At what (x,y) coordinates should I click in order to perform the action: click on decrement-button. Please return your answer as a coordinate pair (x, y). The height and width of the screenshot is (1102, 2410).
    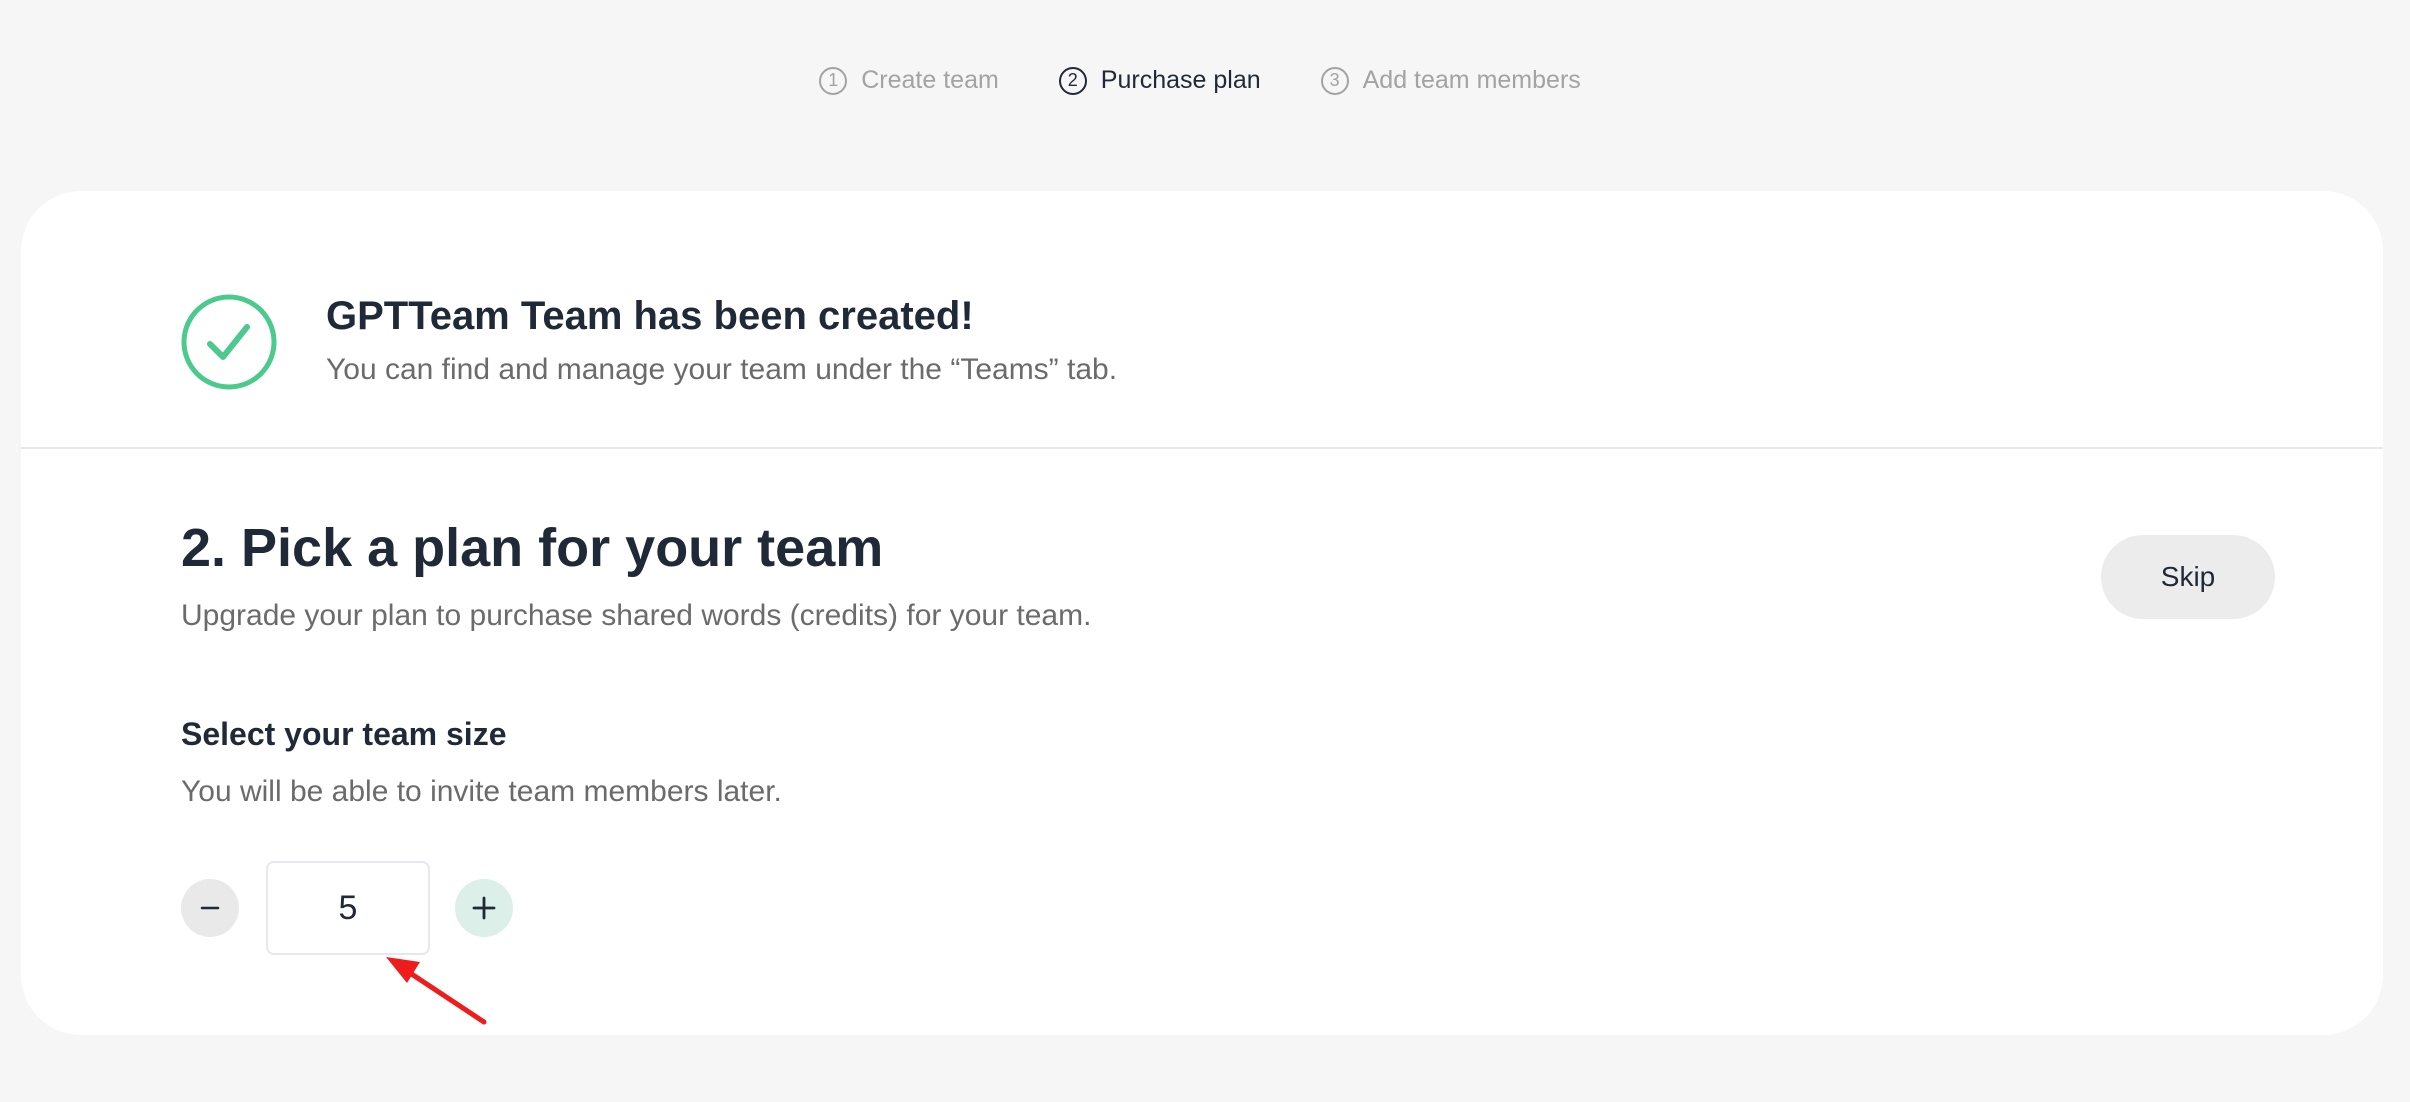
    Looking at the image, I should click on (210, 908).